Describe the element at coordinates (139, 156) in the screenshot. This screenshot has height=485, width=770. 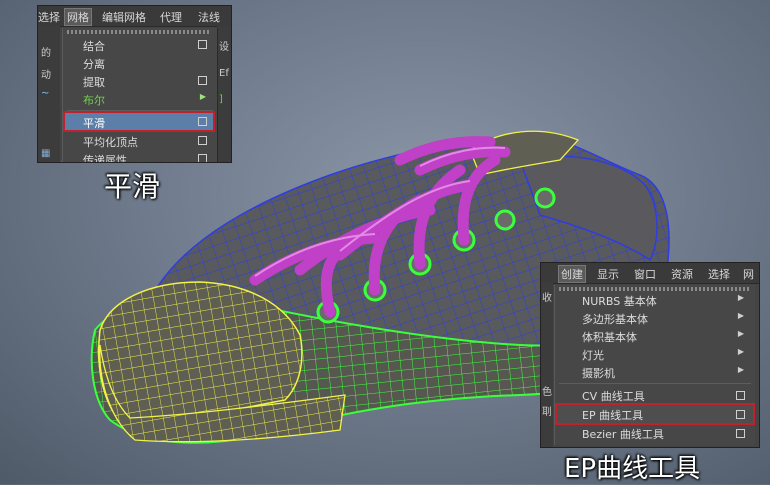
I see `menu-item-transfer-attributes: 传递属性` at that location.